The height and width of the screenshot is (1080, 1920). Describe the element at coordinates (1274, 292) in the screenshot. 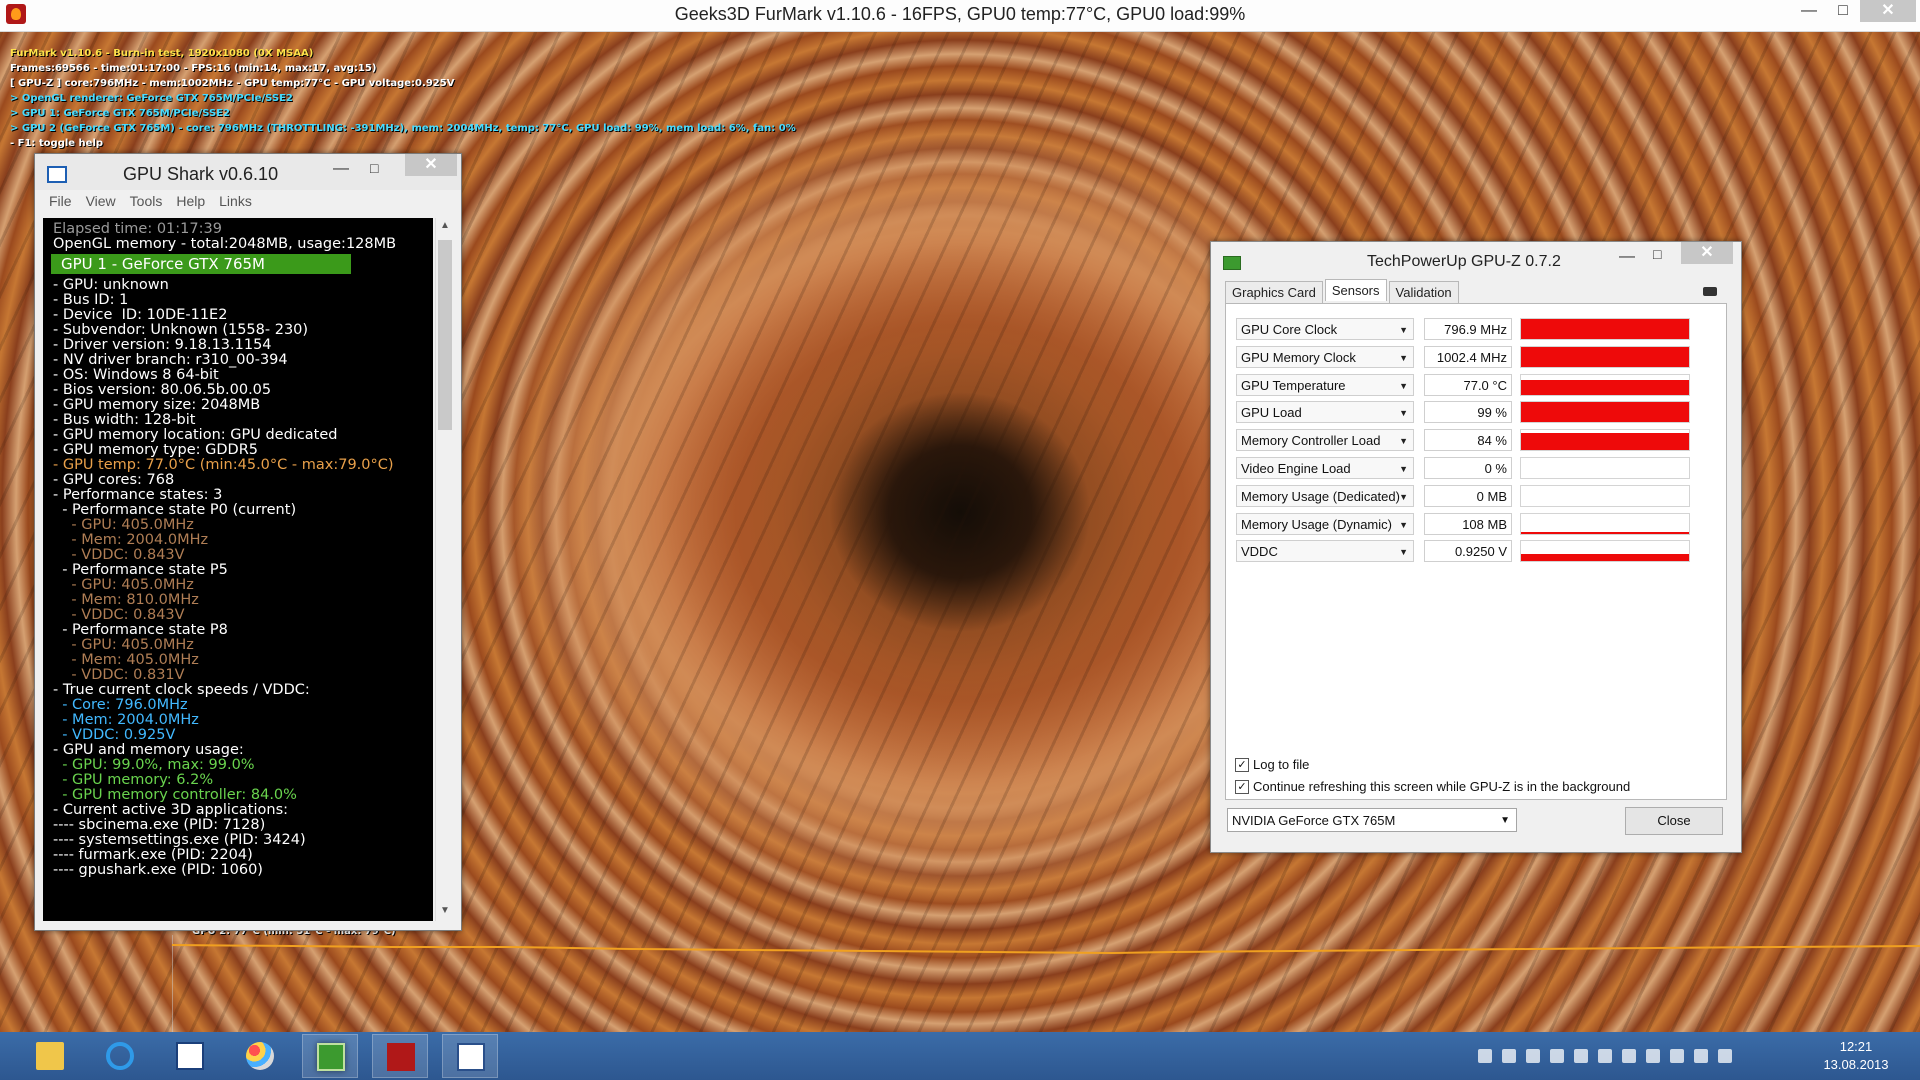

I see `tab-graphics-card: Graphics Card` at that location.